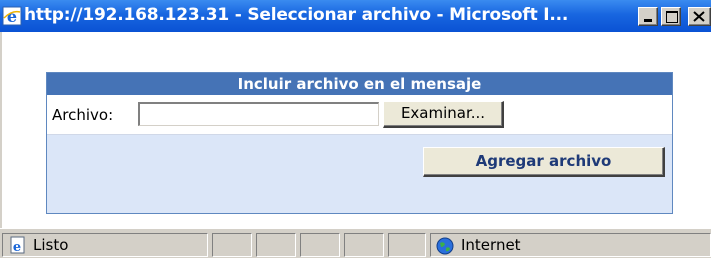 The height and width of the screenshot is (258, 711). Describe the element at coordinates (491, 245) in the screenshot. I see `zone-text: Internet` at that location.